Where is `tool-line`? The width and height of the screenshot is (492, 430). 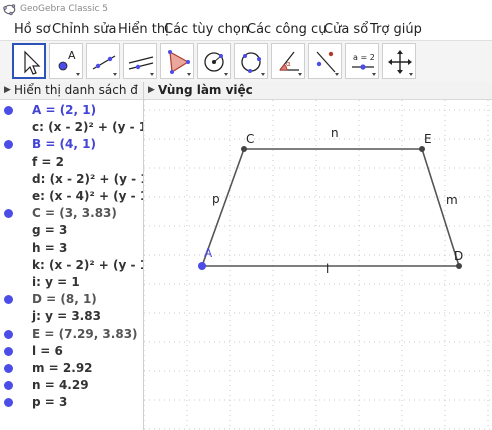
tool-line is located at coordinates (103, 61).